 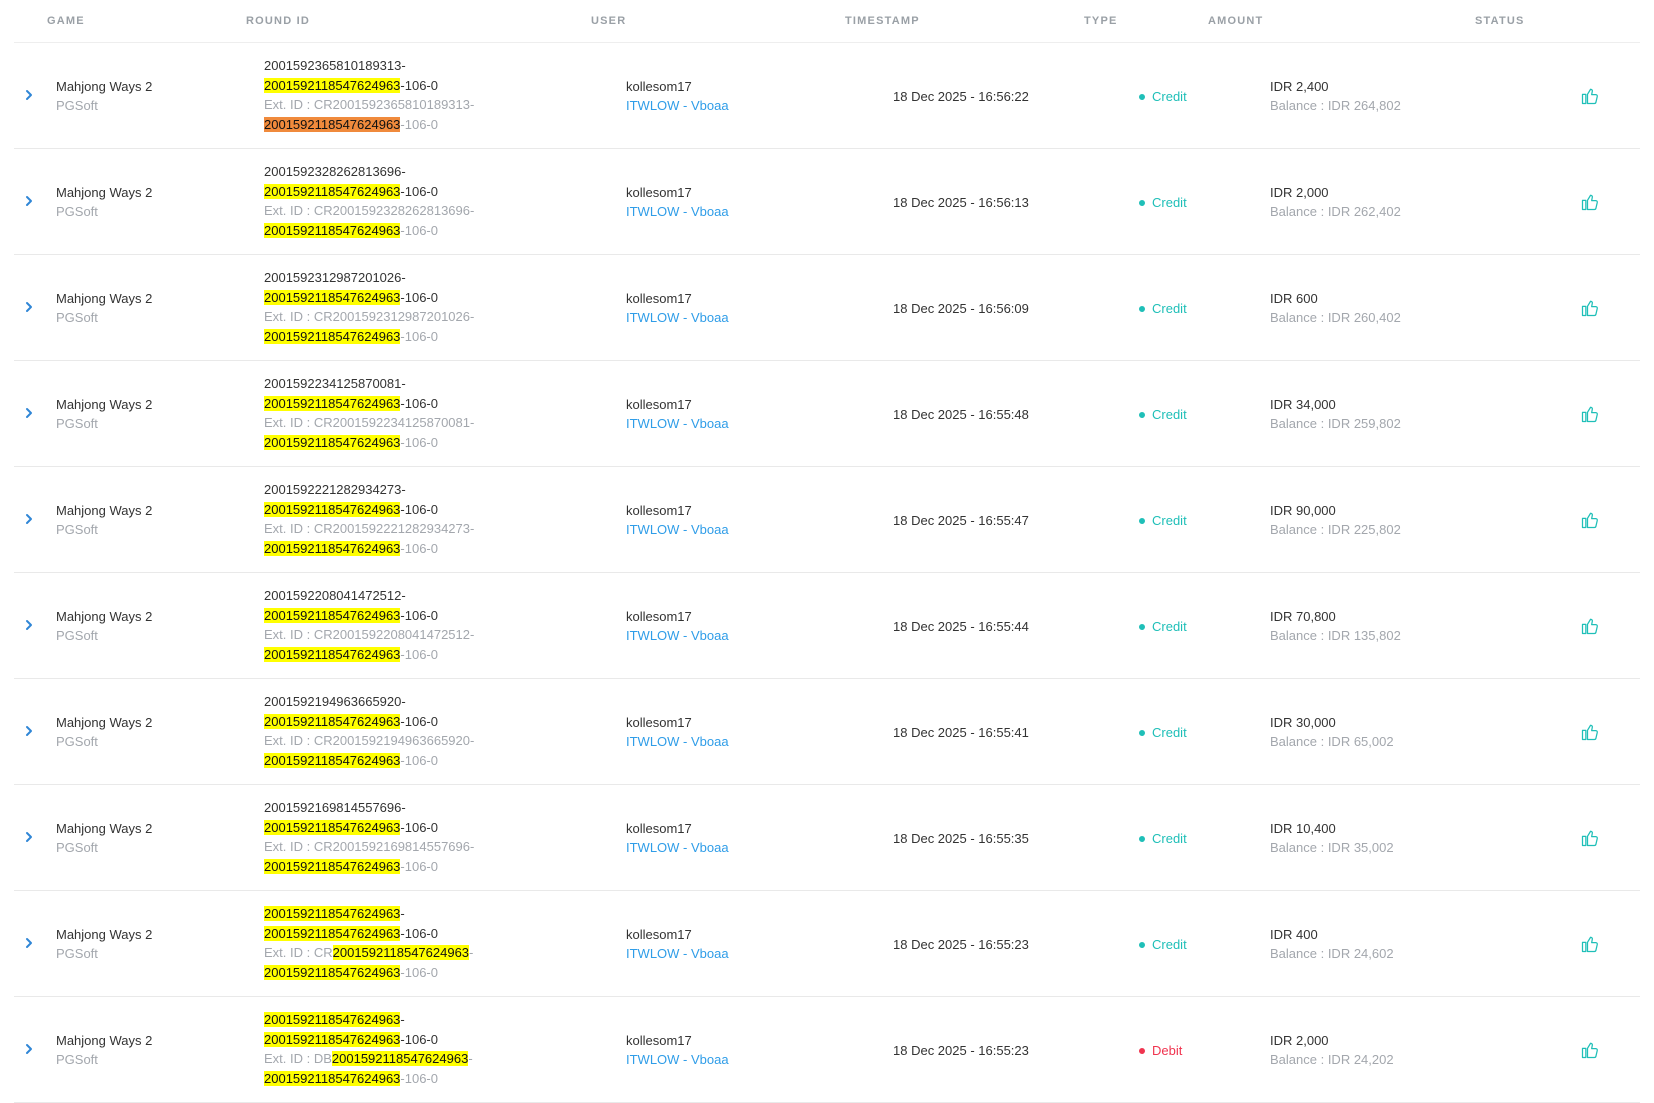 I want to click on header-amount: AMOUNT, so click(x=1235, y=21).